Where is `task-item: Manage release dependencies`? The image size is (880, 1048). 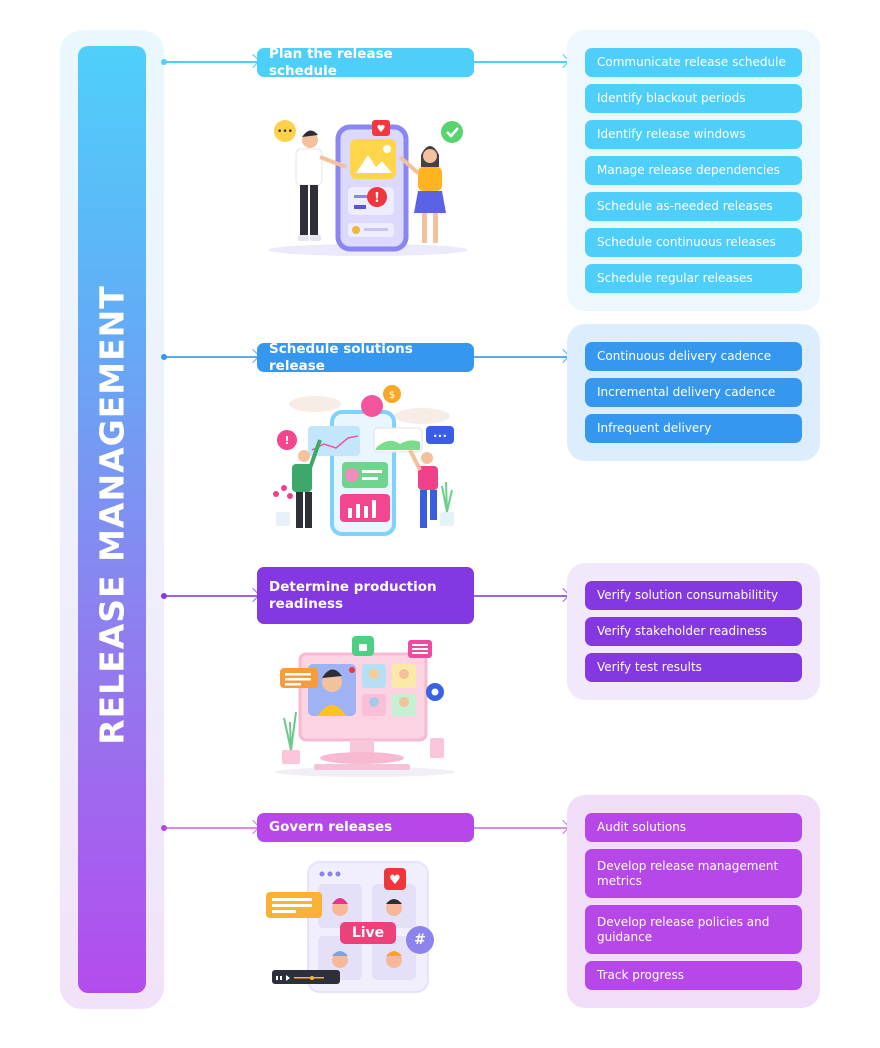
task-item: Manage release dependencies is located at coordinates (693, 170).